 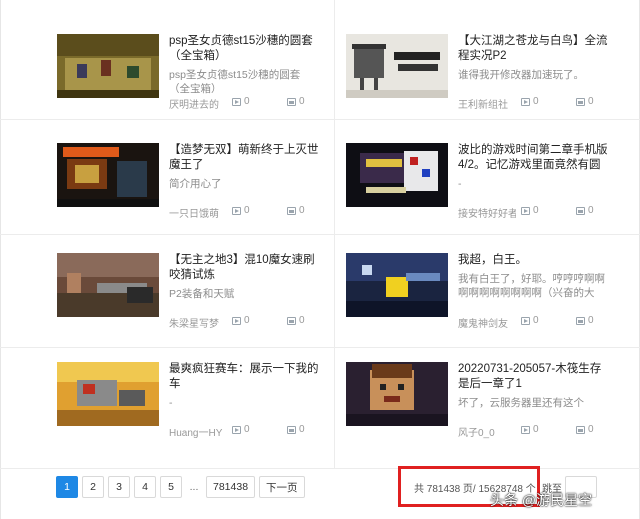 What do you see at coordinates (254, 322) in the screenshot?
I see `video-meta: 朱梁星写梦 0 0` at bounding box center [254, 322].